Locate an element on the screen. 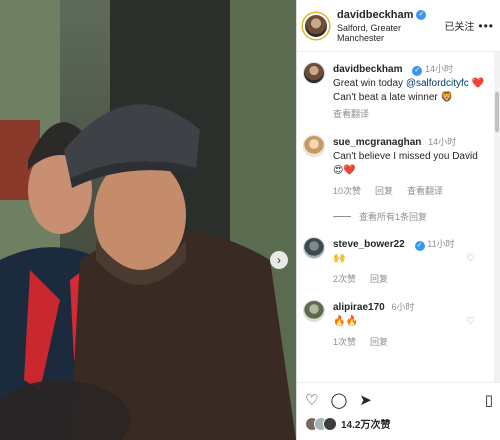 Image resolution: width=500 pixels, height=440 pixels. likes-summary: 14.2万次赞 is located at coordinates (398, 419).